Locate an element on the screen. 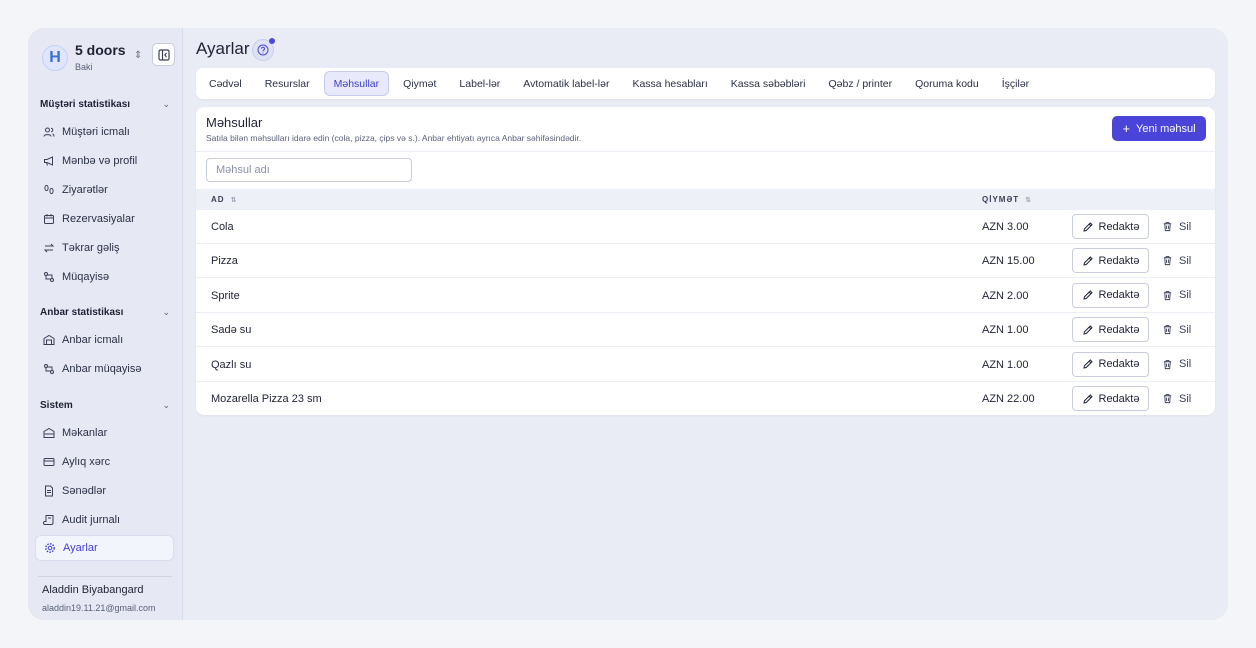  product-price: AZN 3.00 is located at coordinates (1005, 227).